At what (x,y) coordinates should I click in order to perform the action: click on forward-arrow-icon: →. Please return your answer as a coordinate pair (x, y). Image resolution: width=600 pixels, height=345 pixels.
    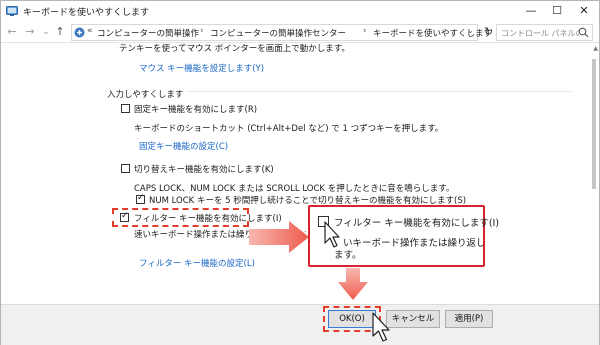
    Looking at the image, I should click on (30, 32).